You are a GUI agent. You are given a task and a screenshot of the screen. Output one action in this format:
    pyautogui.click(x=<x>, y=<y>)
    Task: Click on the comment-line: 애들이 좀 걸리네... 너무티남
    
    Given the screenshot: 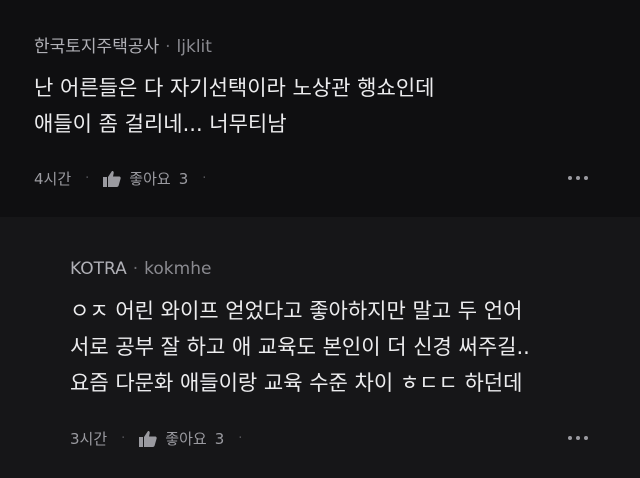 What is the action you would take?
    pyautogui.click(x=160, y=124)
    